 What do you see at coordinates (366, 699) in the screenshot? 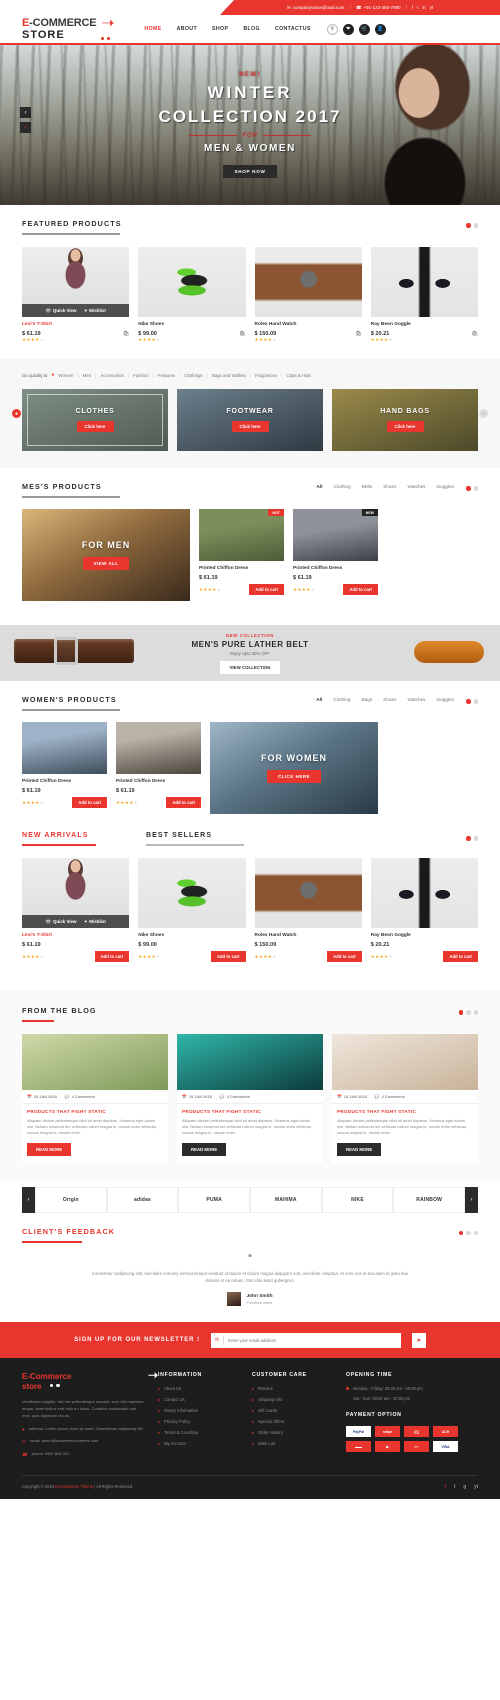
I see `tab-bags: Bags` at bounding box center [366, 699].